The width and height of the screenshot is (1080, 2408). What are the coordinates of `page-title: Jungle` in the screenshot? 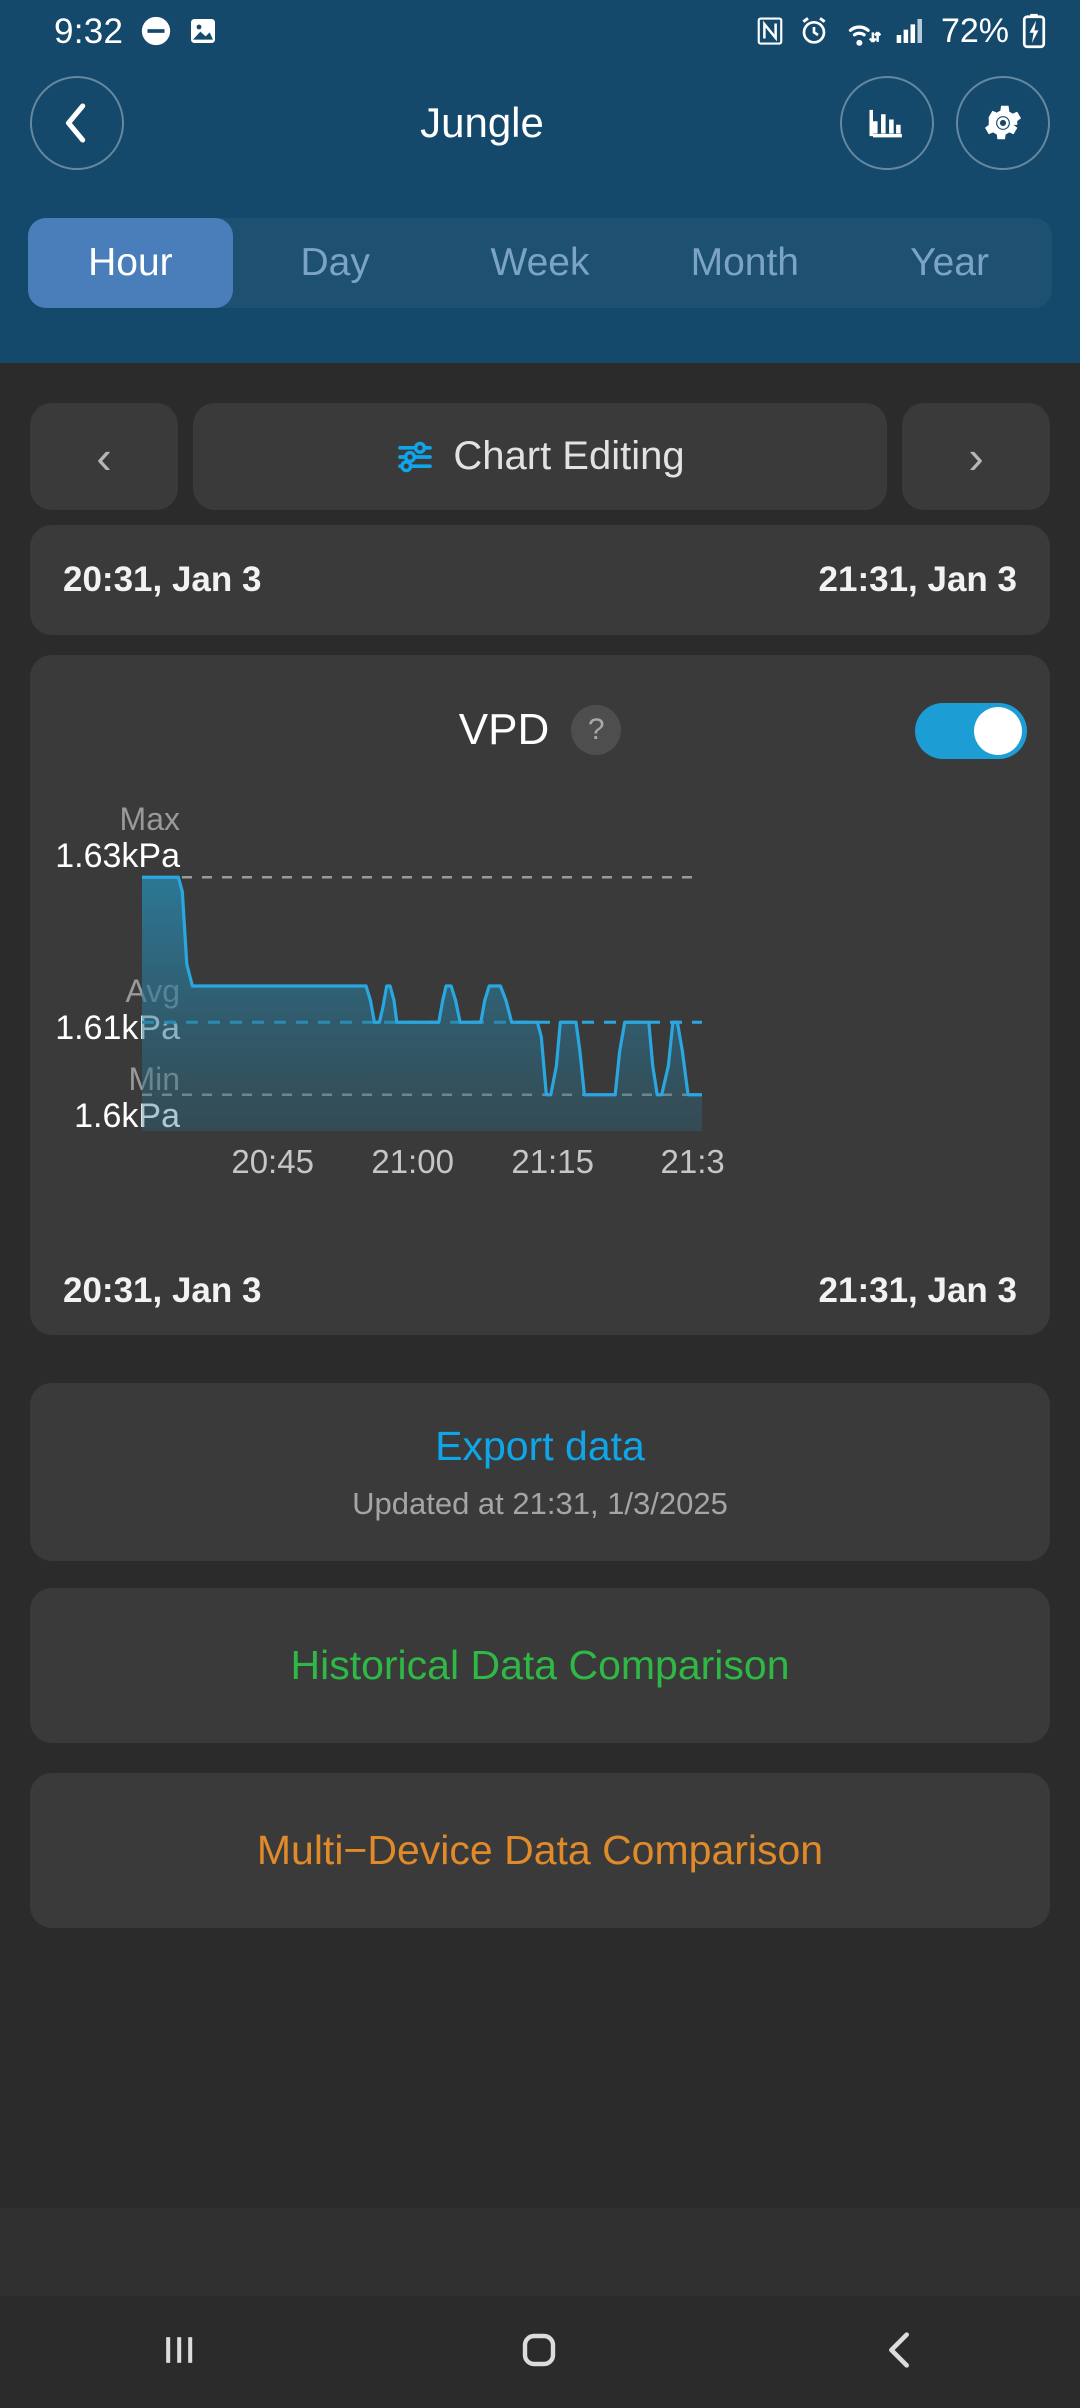 It's located at (482, 122).